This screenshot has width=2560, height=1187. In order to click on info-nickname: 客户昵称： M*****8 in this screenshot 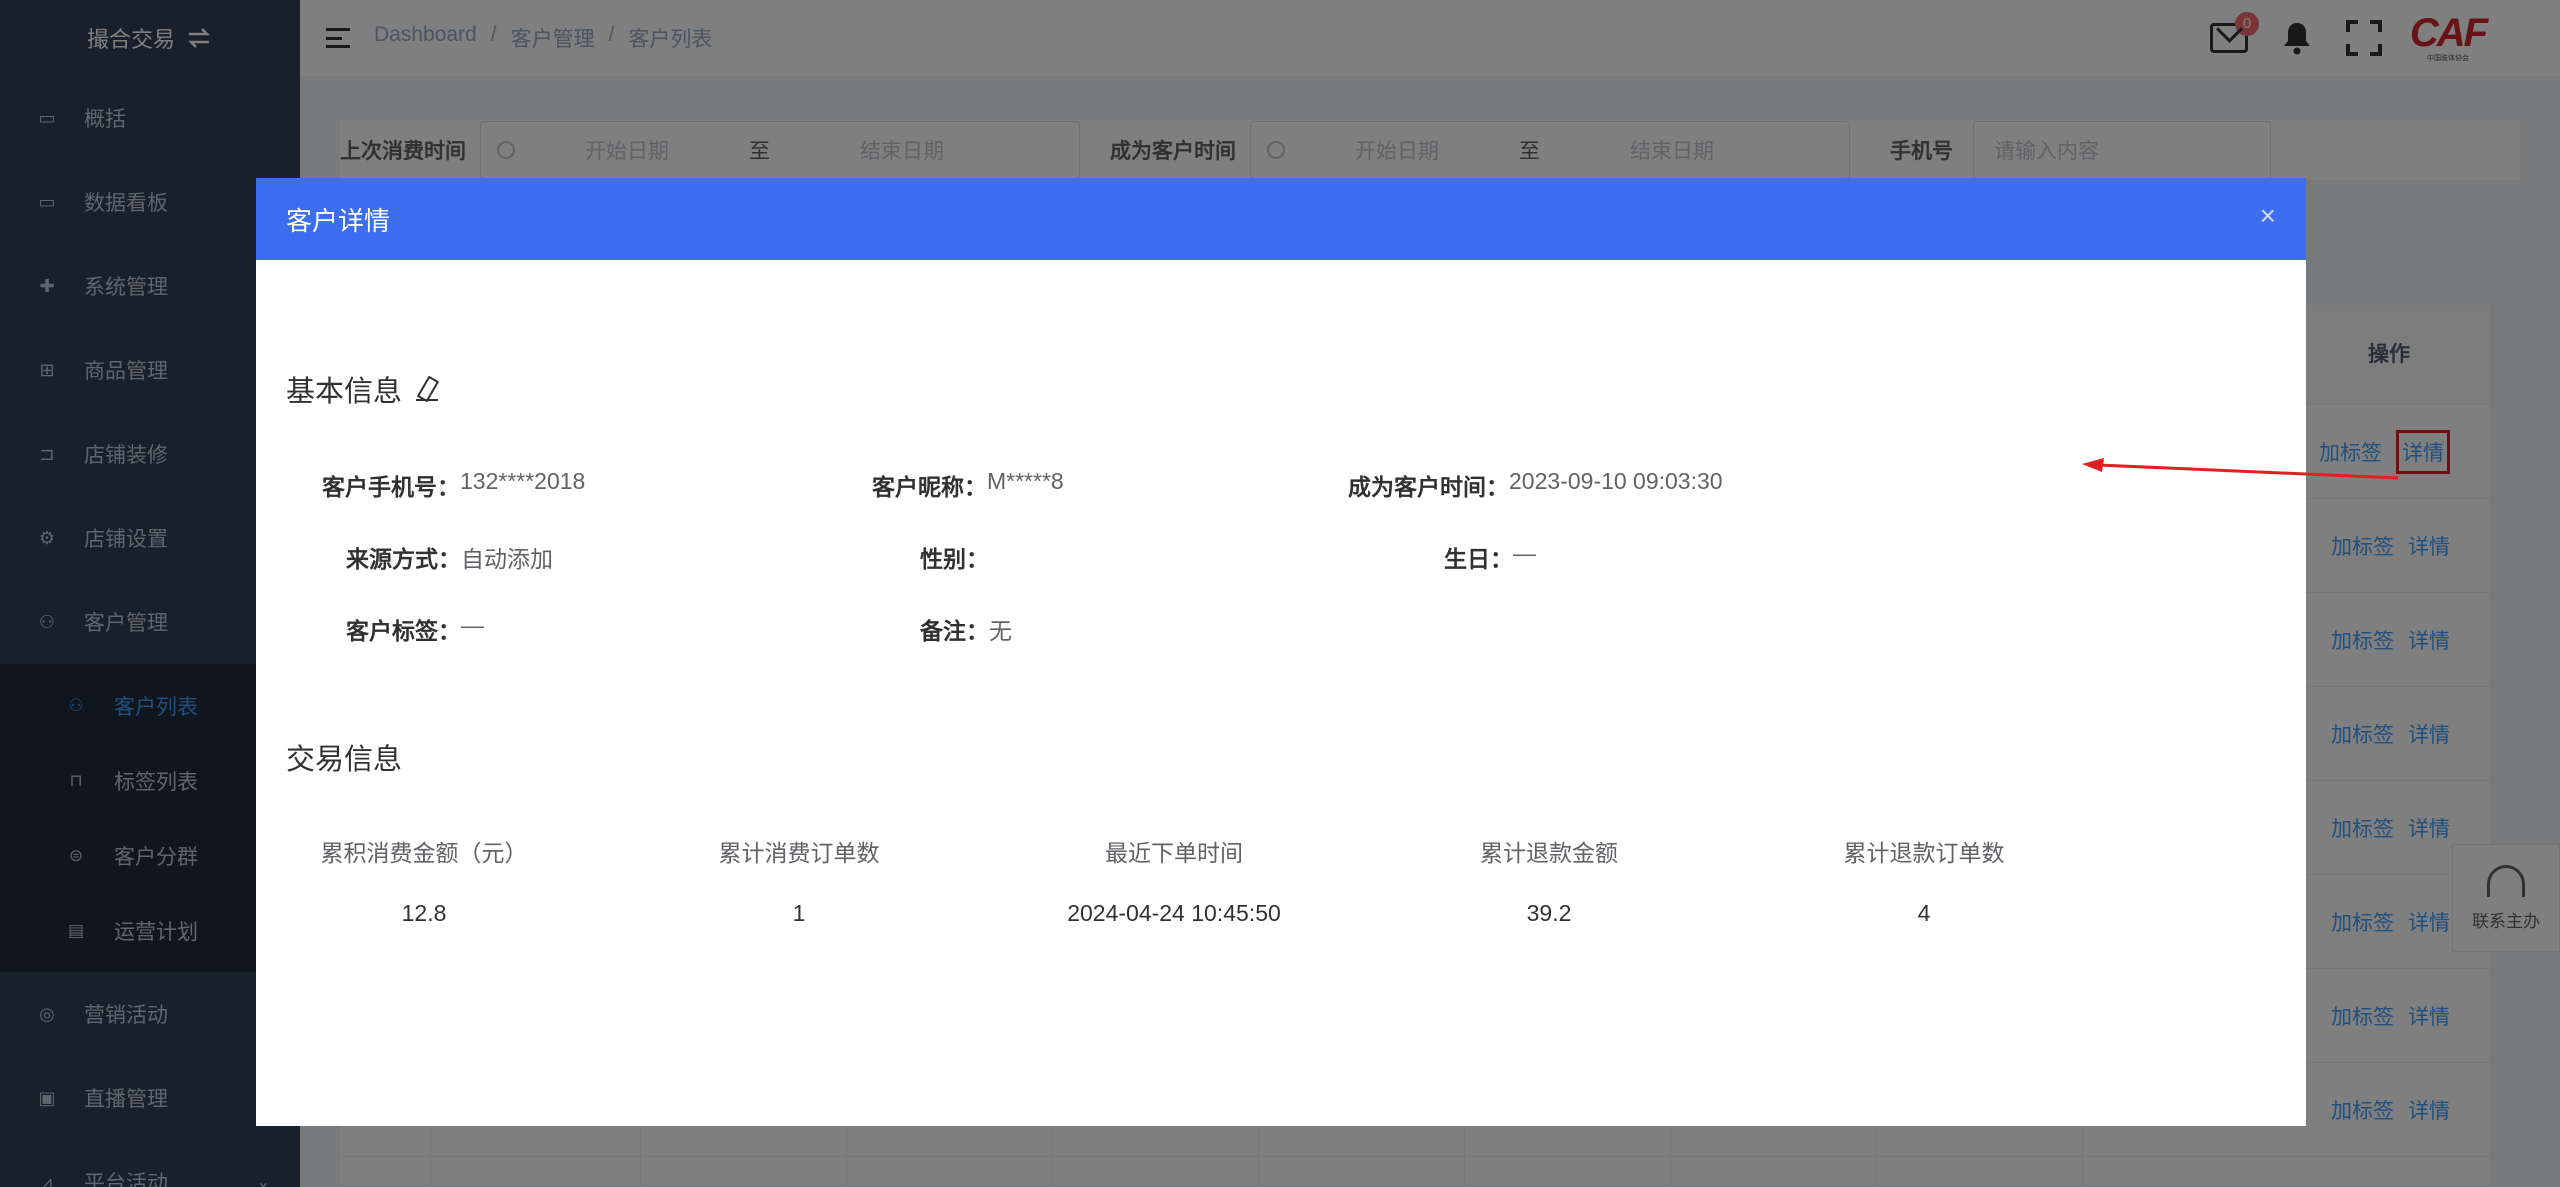, I will do `click(968, 484)`.